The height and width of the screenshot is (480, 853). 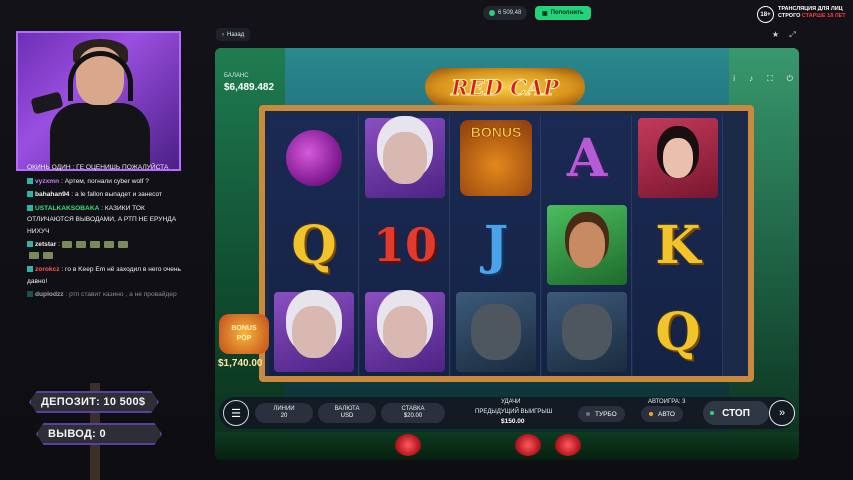 I want to click on symbol-grapes, so click(x=314, y=158).